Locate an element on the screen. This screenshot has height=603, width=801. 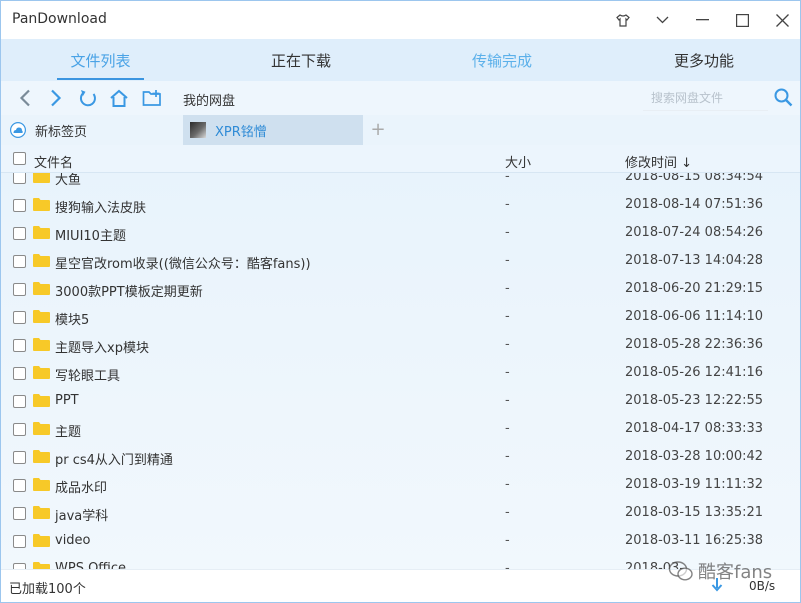
header-modified-label: 修改时间 is located at coordinates (651, 163).